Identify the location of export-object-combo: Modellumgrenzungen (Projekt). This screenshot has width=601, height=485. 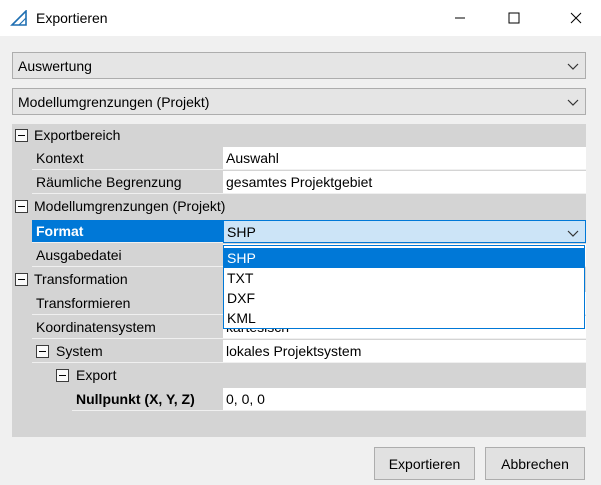
(299, 101).